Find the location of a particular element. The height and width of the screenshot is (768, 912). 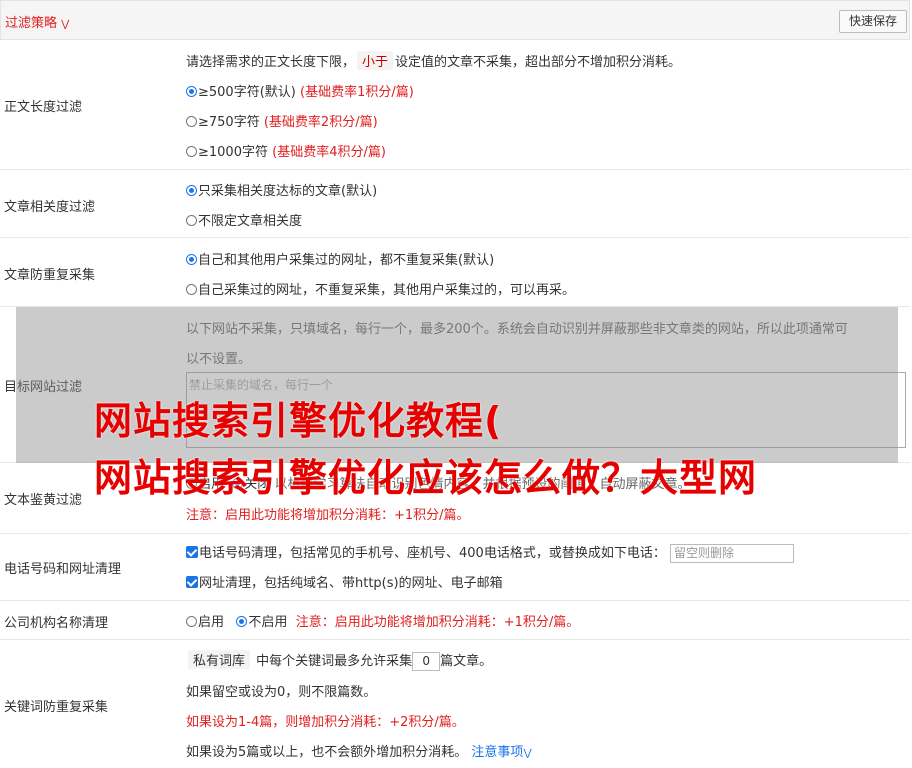

dedupe-option-2: 自己采集过的网址，不重复采集，其他用户采集过的，可以再采。 is located at coordinates (380, 288).